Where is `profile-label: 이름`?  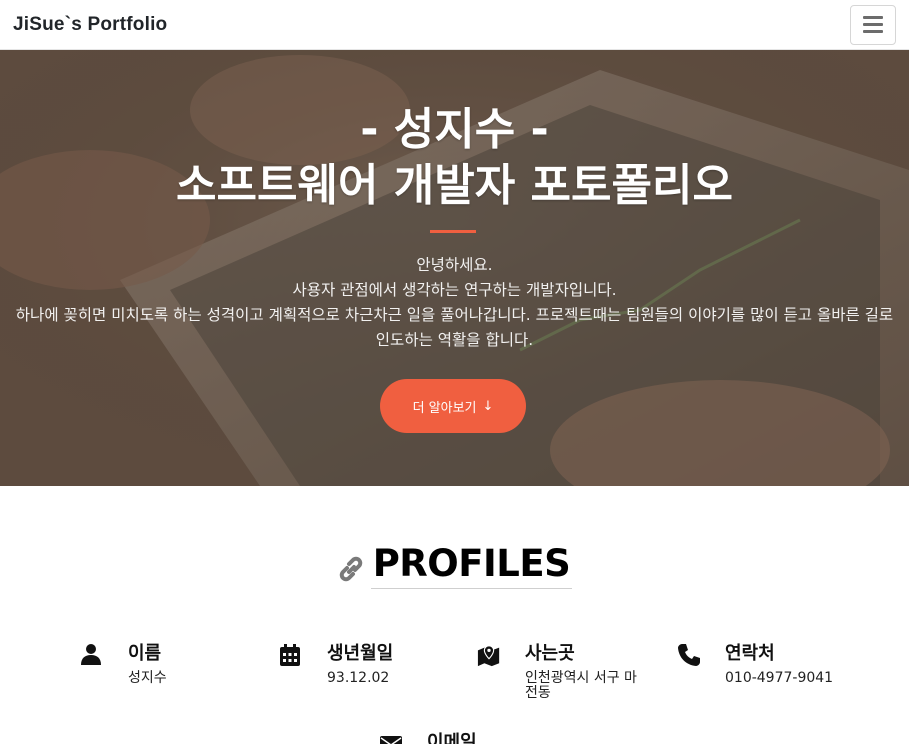 profile-label: 이름 is located at coordinates (145, 653).